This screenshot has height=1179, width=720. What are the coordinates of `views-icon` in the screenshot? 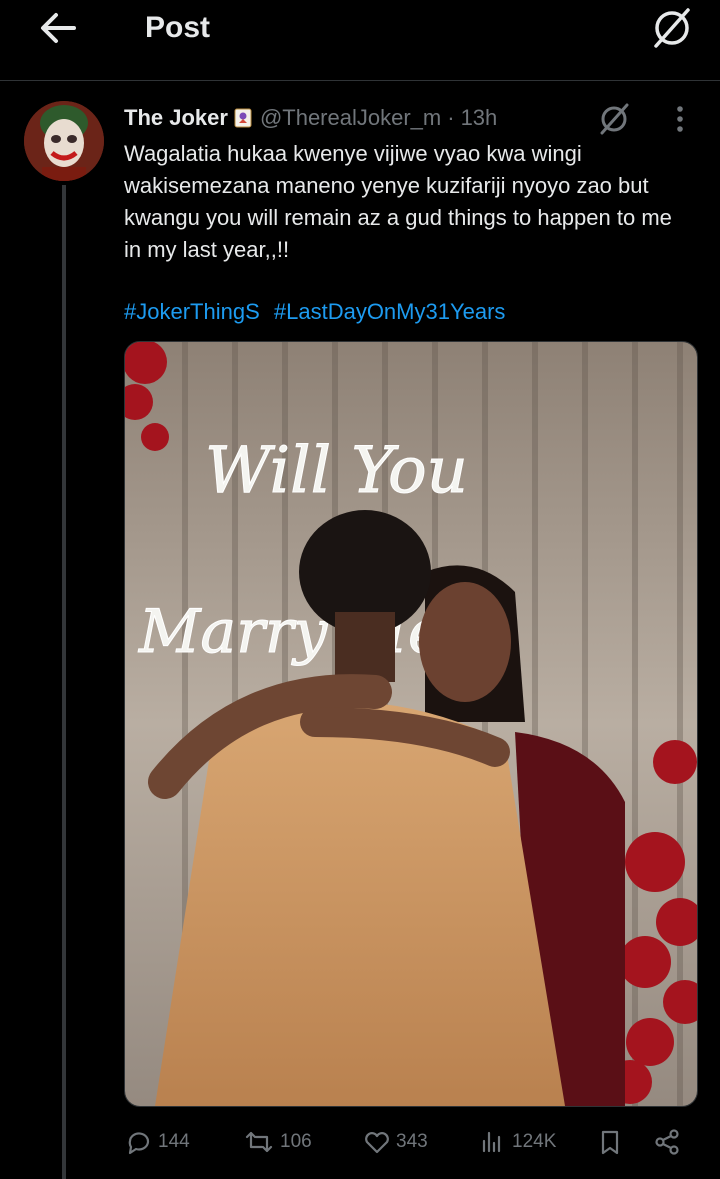 It's located at (491, 1142).